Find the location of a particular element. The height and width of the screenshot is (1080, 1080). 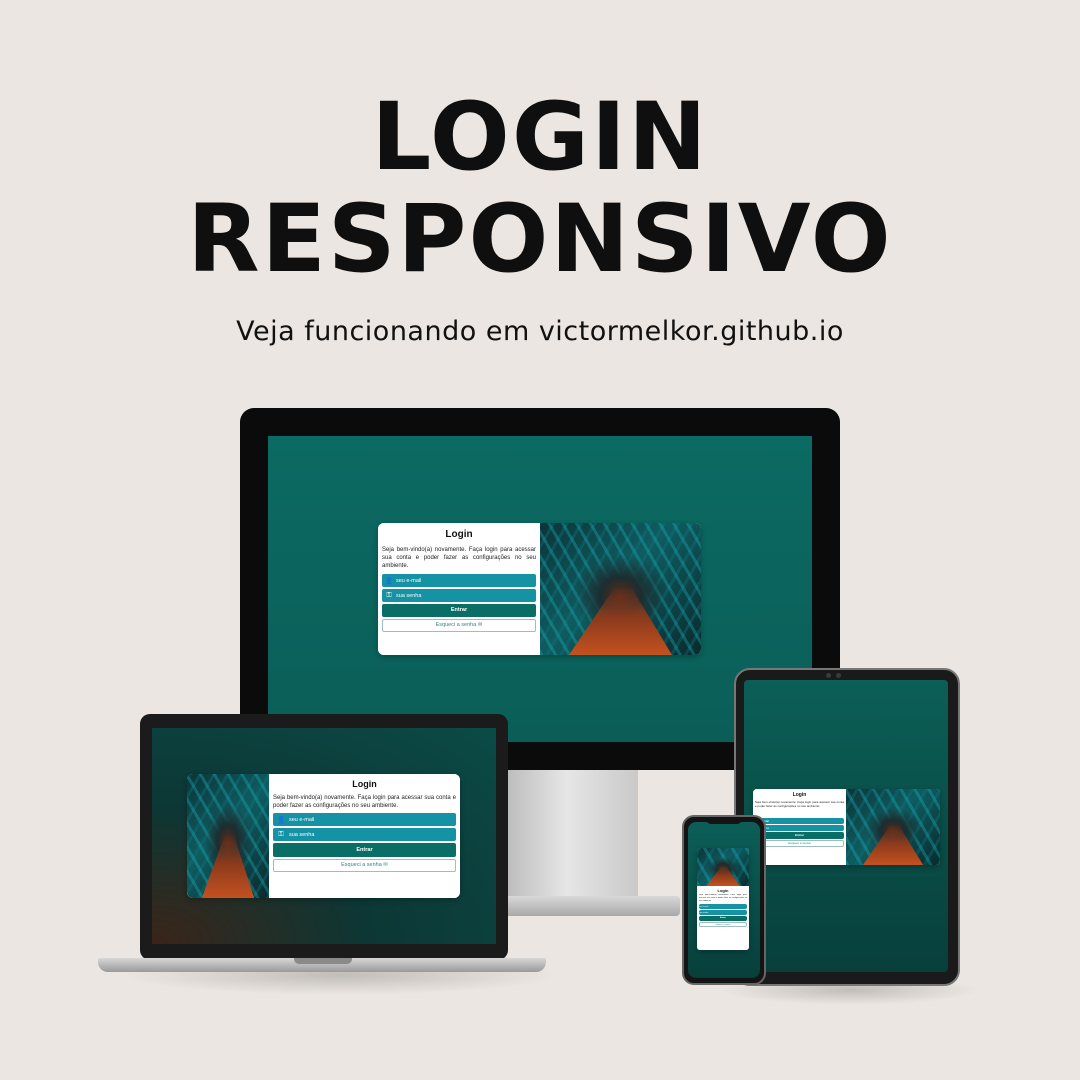

tablet-tunnel-image is located at coordinates (893, 827).